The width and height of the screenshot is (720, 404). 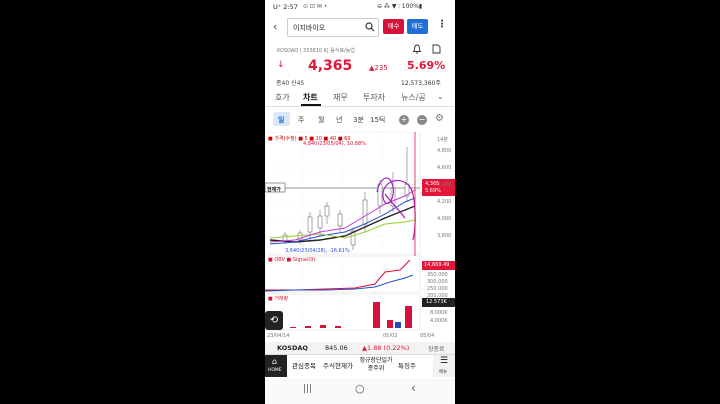 What do you see at coordinates (444, 219) in the screenshot?
I see `price-tick-4000: 4,000` at bounding box center [444, 219].